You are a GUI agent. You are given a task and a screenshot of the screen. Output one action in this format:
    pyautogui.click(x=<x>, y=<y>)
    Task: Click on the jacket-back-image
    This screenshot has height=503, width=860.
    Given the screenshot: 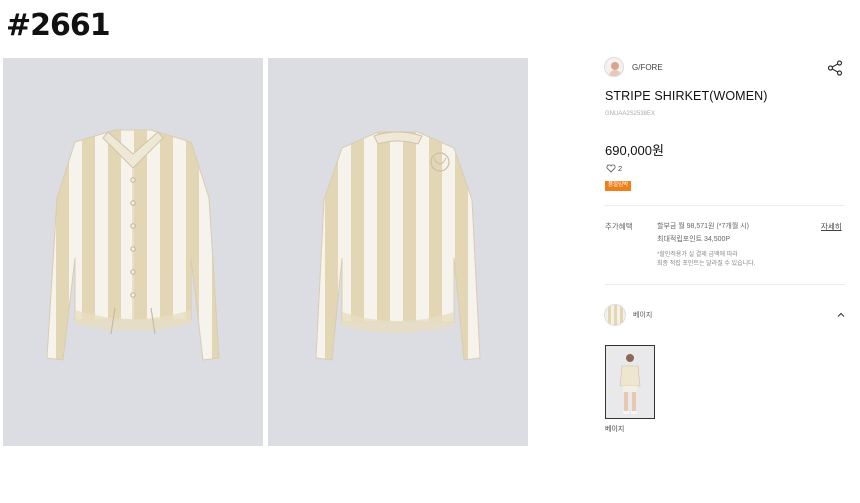 What is the action you would take?
    pyautogui.click(x=398, y=246)
    